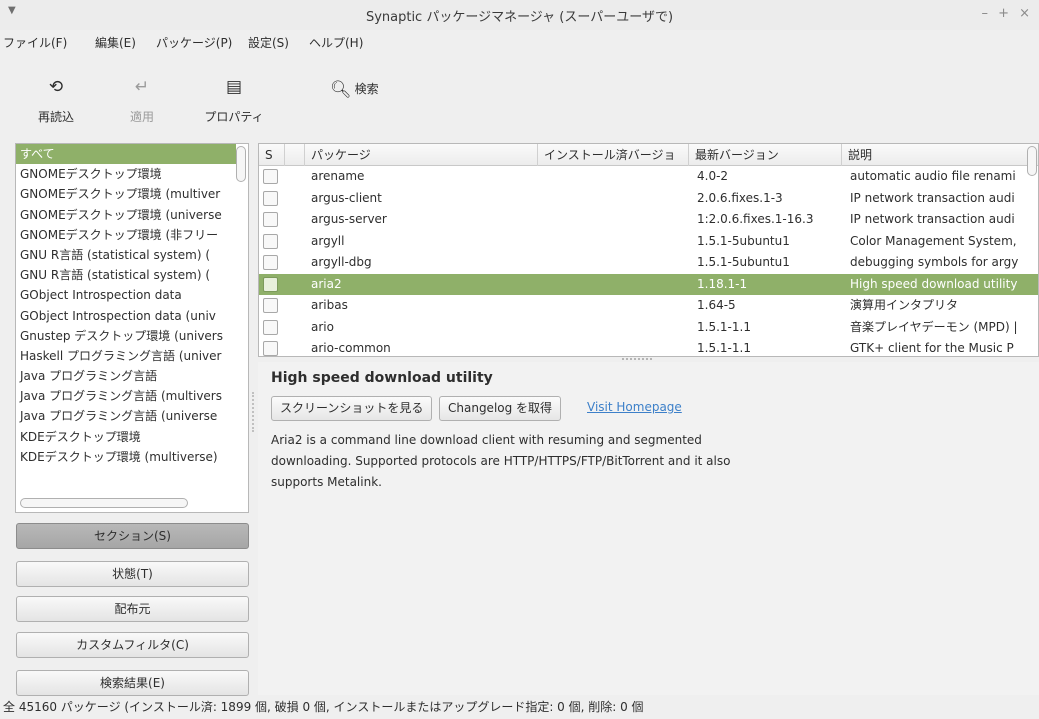  Describe the element at coordinates (126, 316) in the screenshot. I see `section-list-item: GObject Introspection data (univ` at that location.